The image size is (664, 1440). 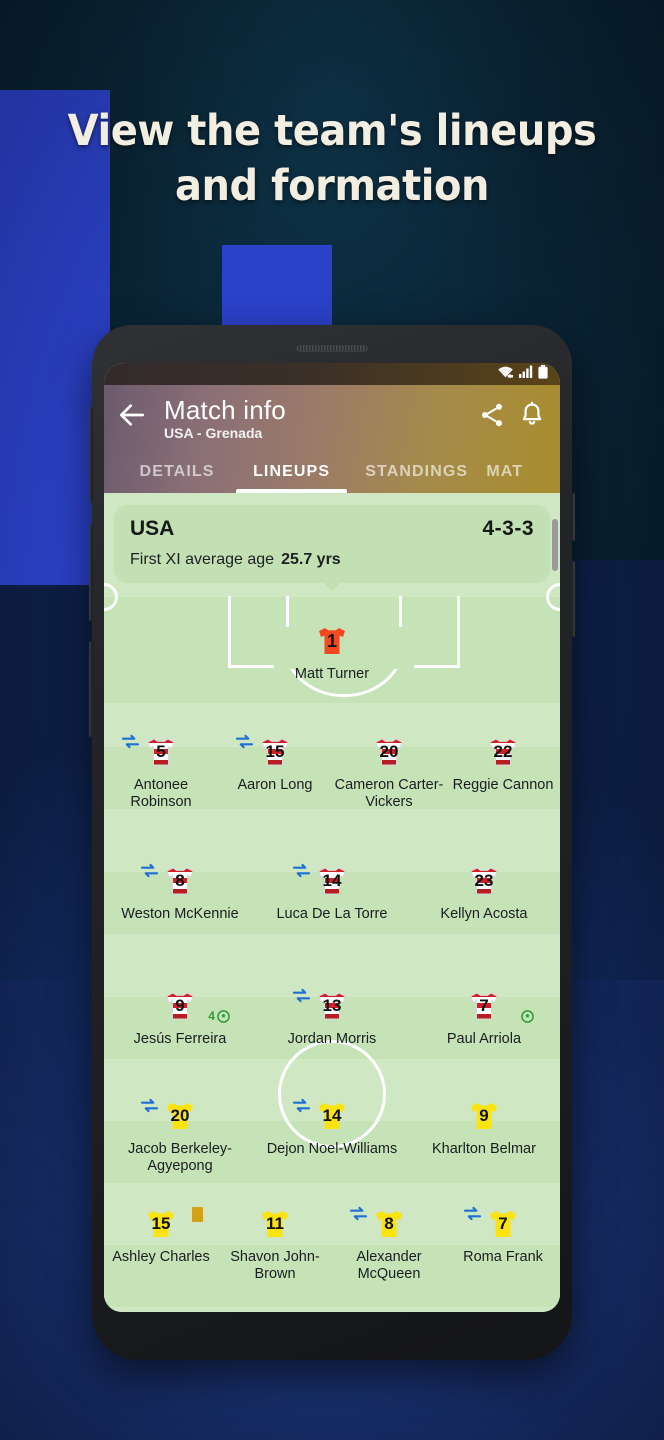 I want to click on jersey-number: 5, so click(x=161, y=751).